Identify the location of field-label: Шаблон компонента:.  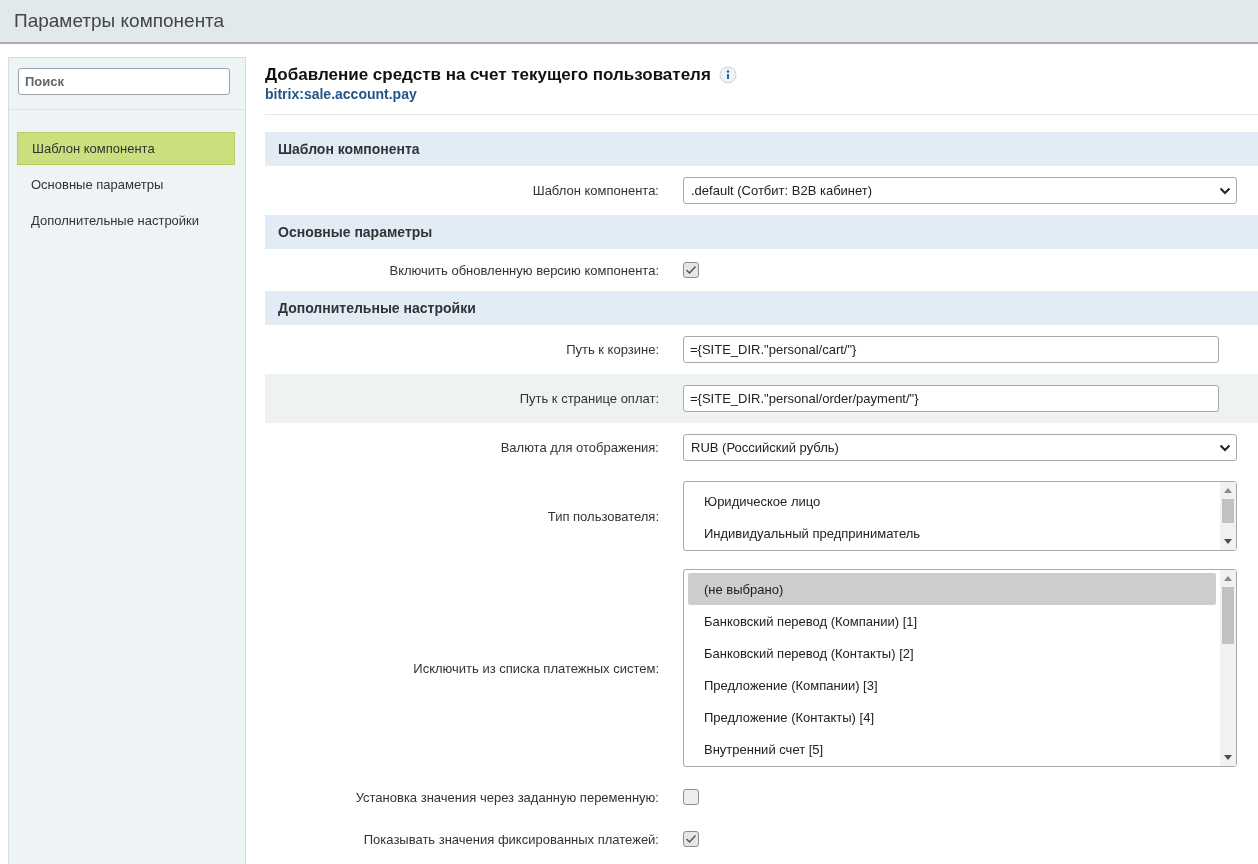
(595, 190).